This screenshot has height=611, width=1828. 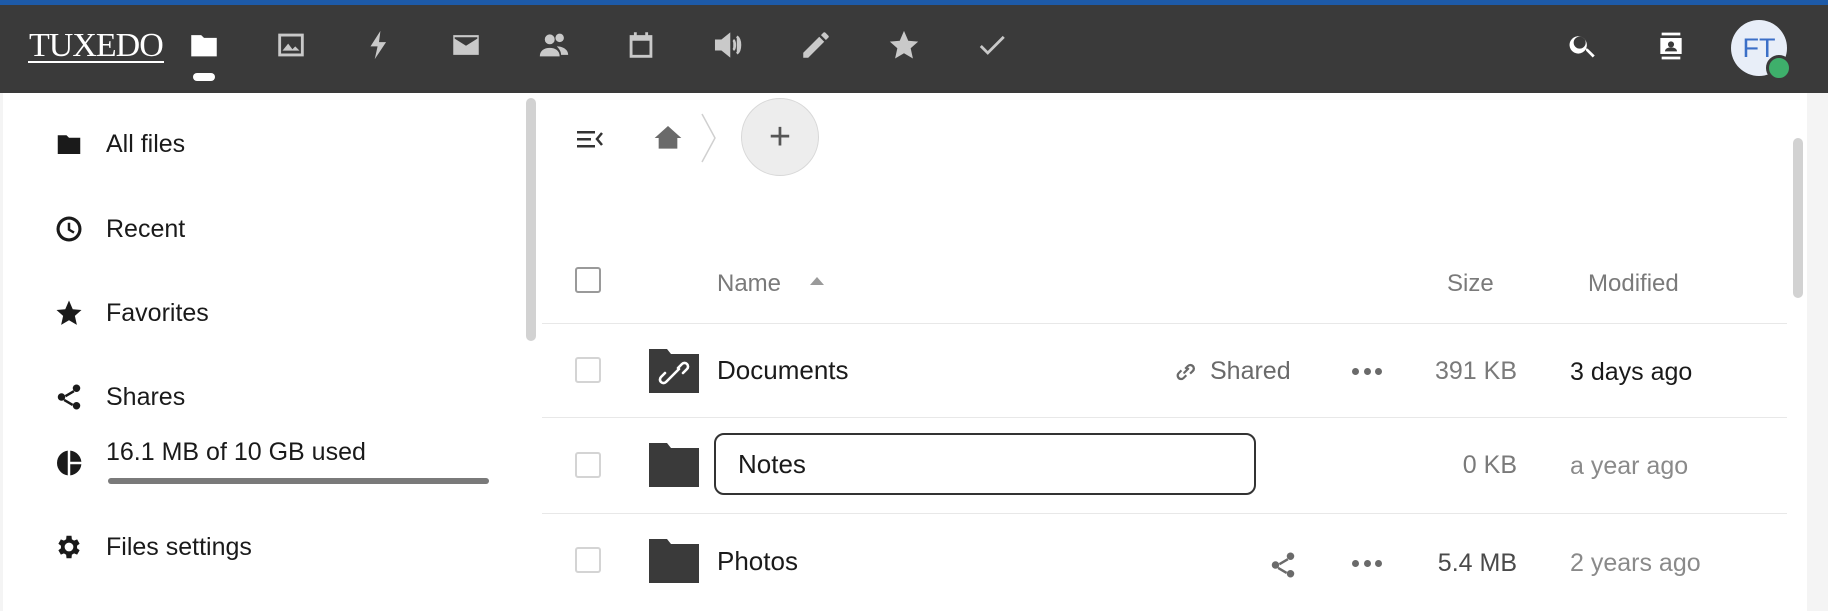 What do you see at coordinates (1186, 371) in the screenshot?
I see `link-icon` at bounding box center [1186, 371].